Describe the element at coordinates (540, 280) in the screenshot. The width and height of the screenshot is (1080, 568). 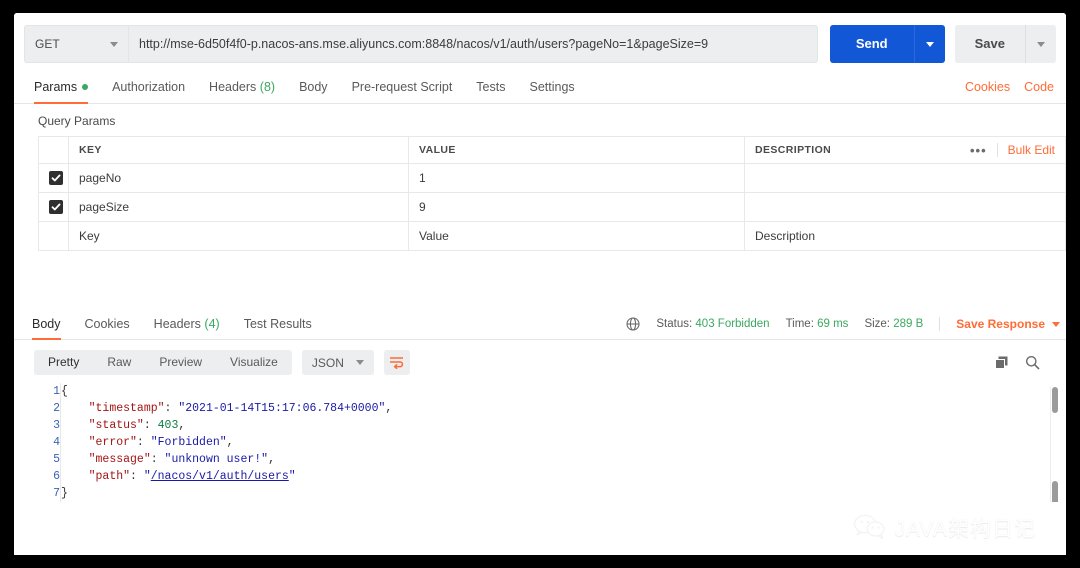
I see `params-spacer` at that location.